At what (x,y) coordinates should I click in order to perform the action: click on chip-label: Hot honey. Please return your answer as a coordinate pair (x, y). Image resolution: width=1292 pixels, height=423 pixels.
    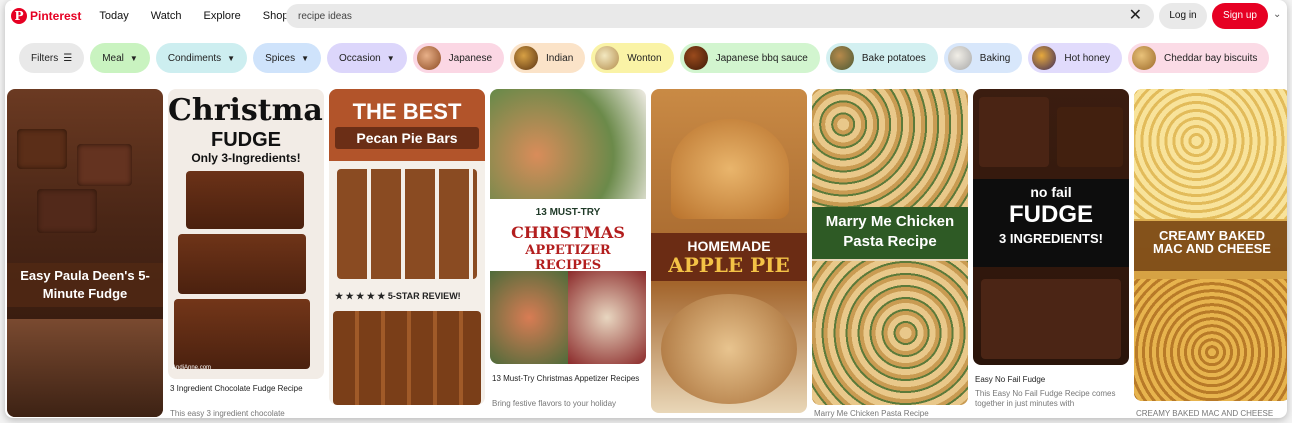
    Looking at the image, I should click on (1087, 58).